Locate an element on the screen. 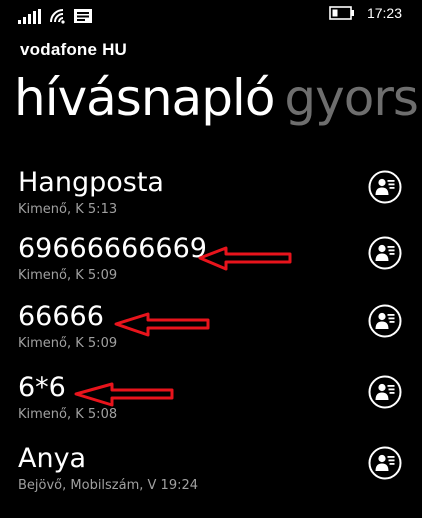  call-item-number-2: 66666 Kimenő, K 5:09 is located at coordinates (211, 327).